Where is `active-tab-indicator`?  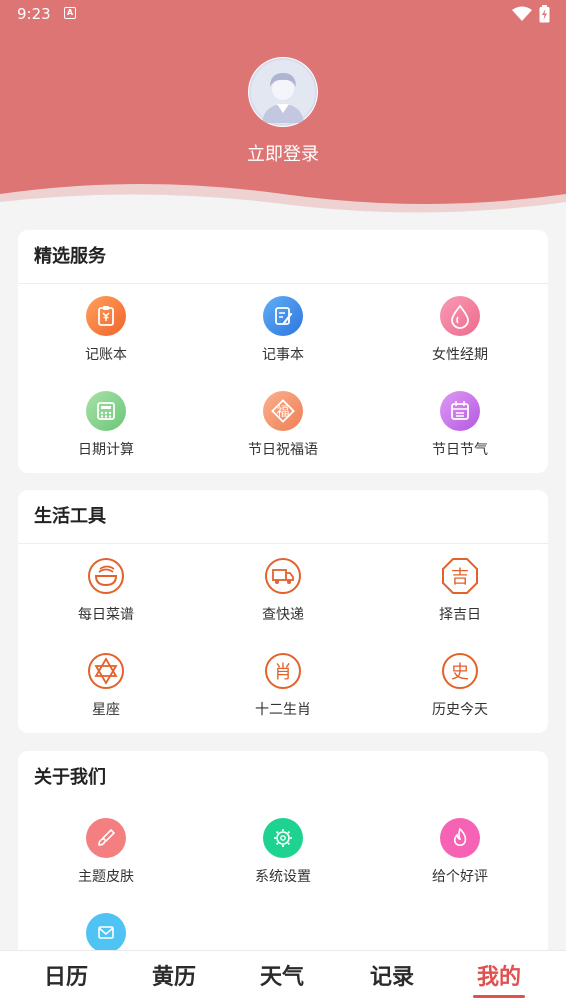
active-tab-indicator is located at coordinates (499, 996).